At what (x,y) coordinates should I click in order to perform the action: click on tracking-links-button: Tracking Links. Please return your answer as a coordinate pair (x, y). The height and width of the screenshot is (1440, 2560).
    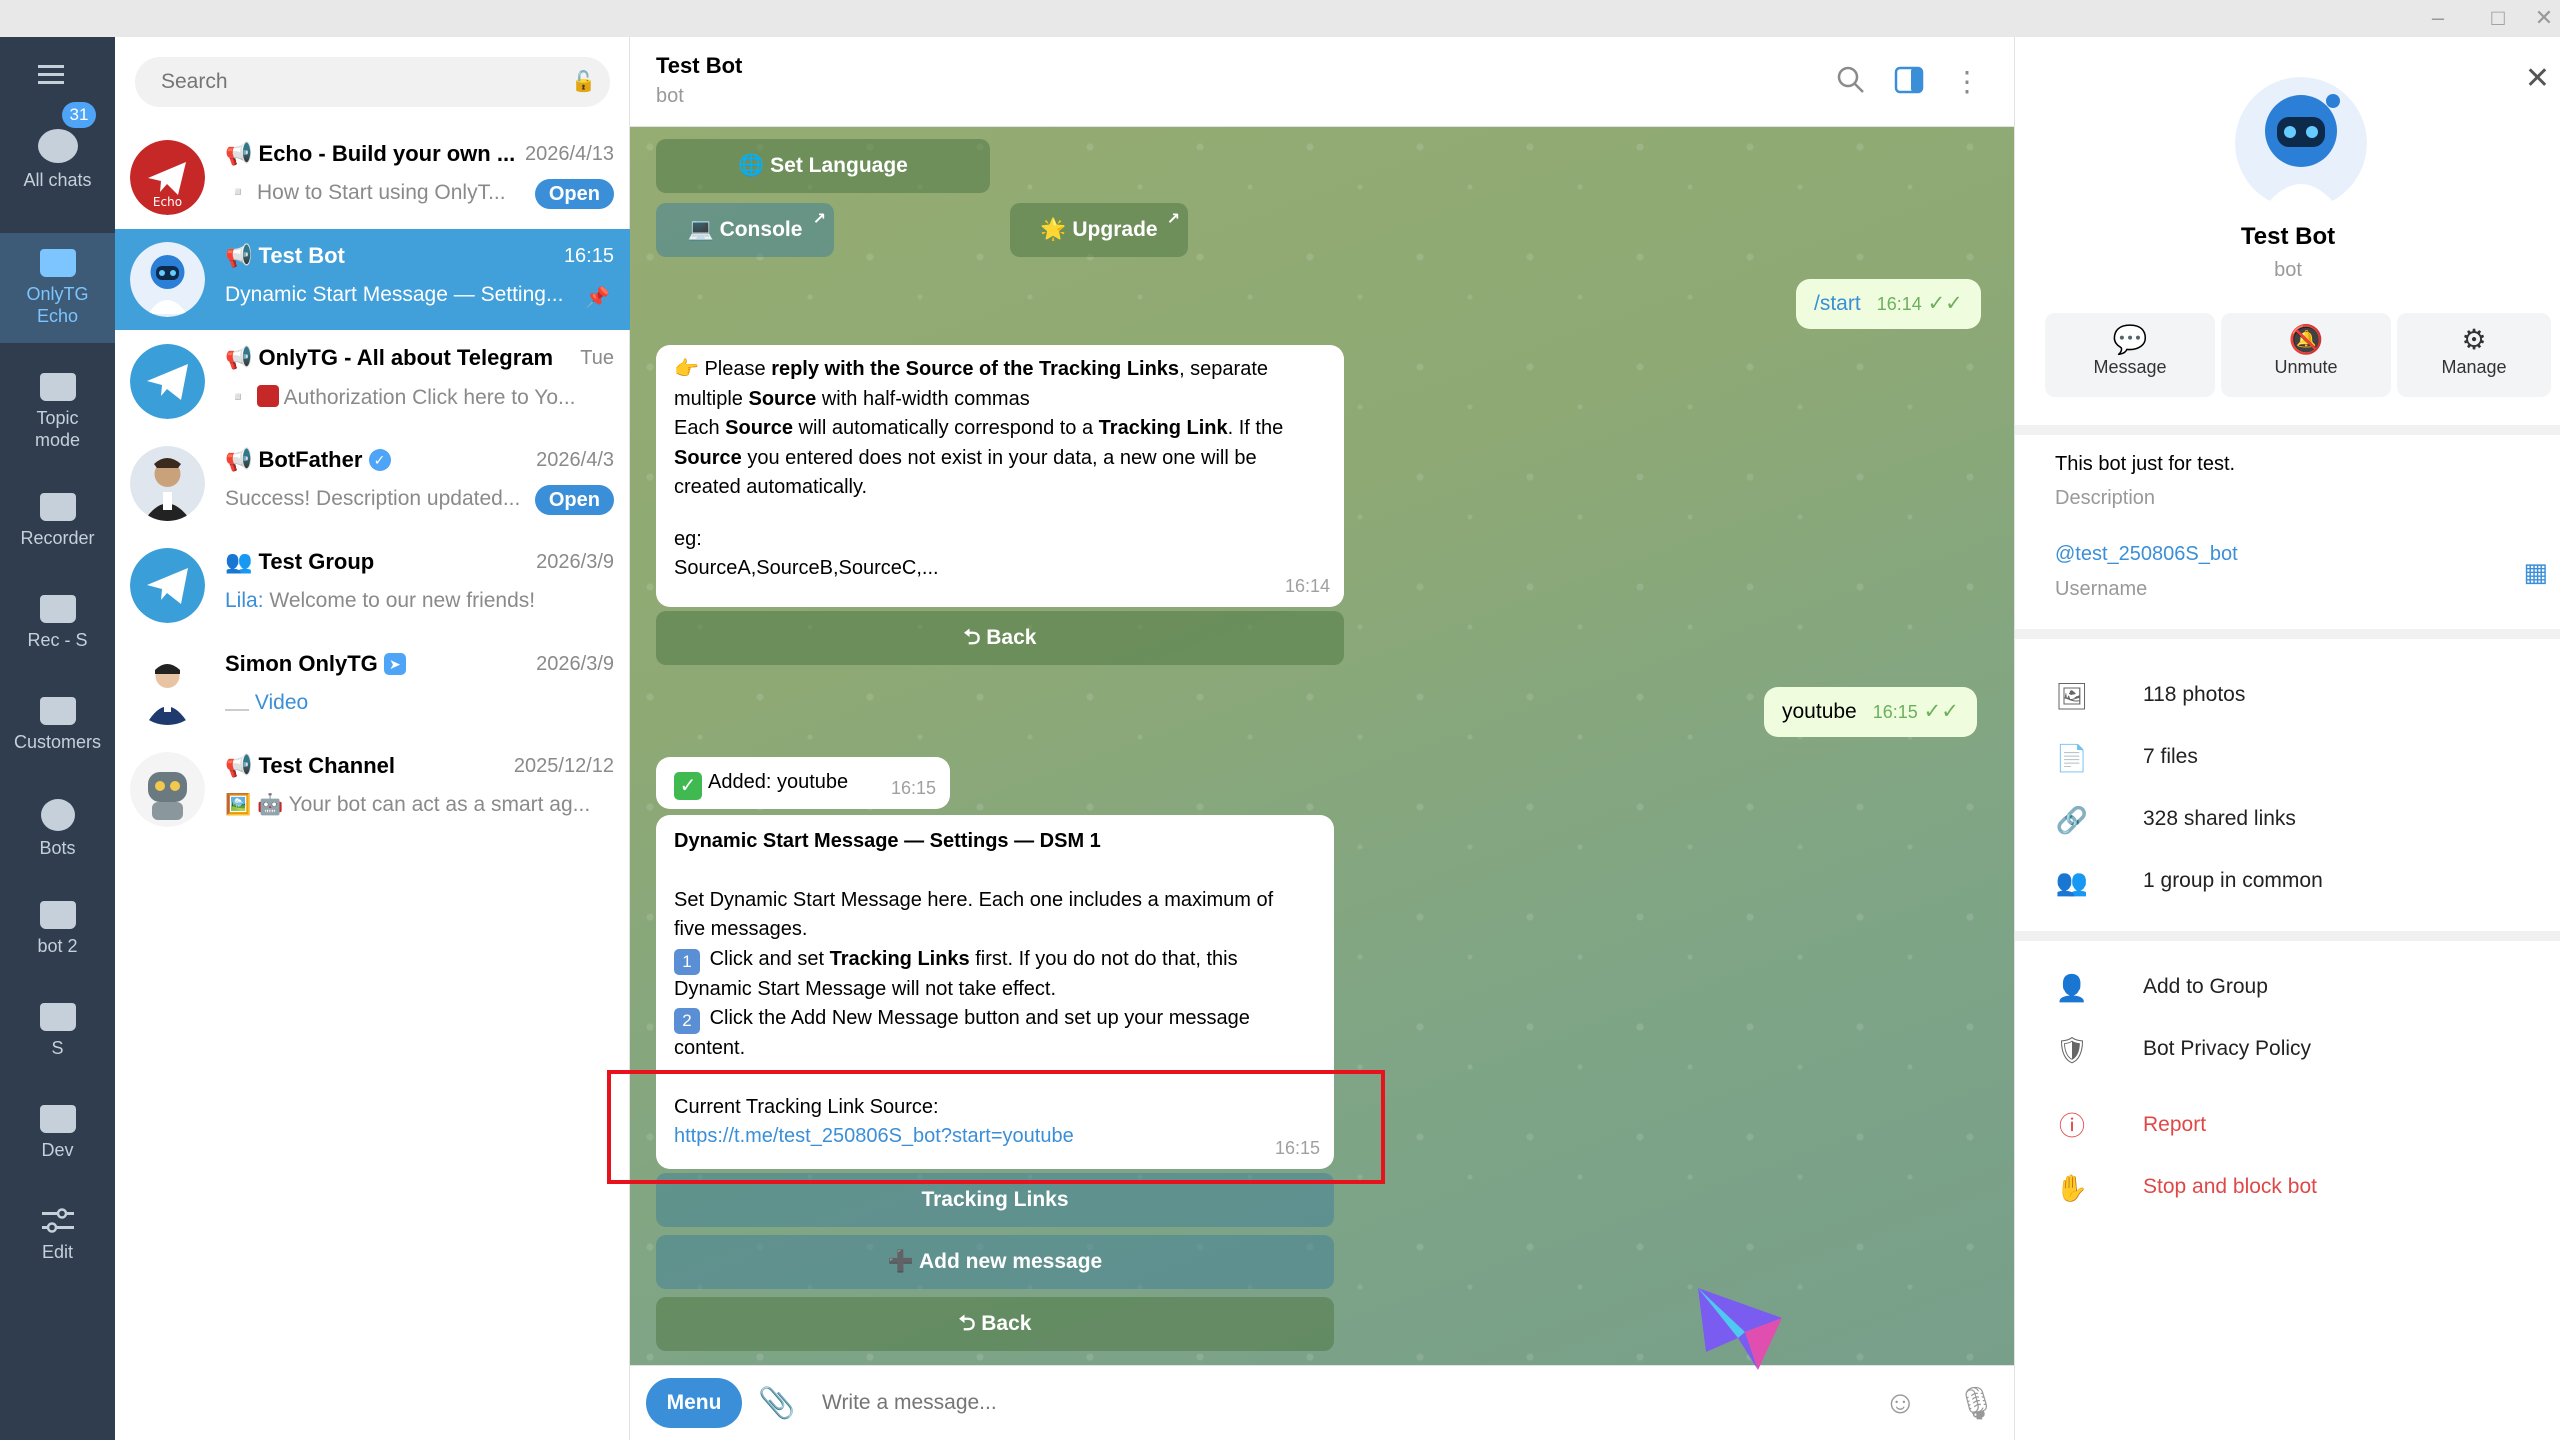
    Looking at the image, I should click on (995, 1200).